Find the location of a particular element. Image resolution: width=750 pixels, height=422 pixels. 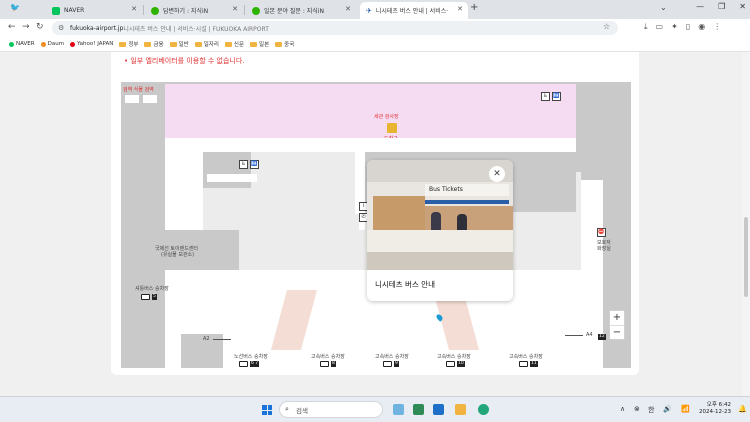

extensions-icon: ✦ is located at coordinates (674, 27).